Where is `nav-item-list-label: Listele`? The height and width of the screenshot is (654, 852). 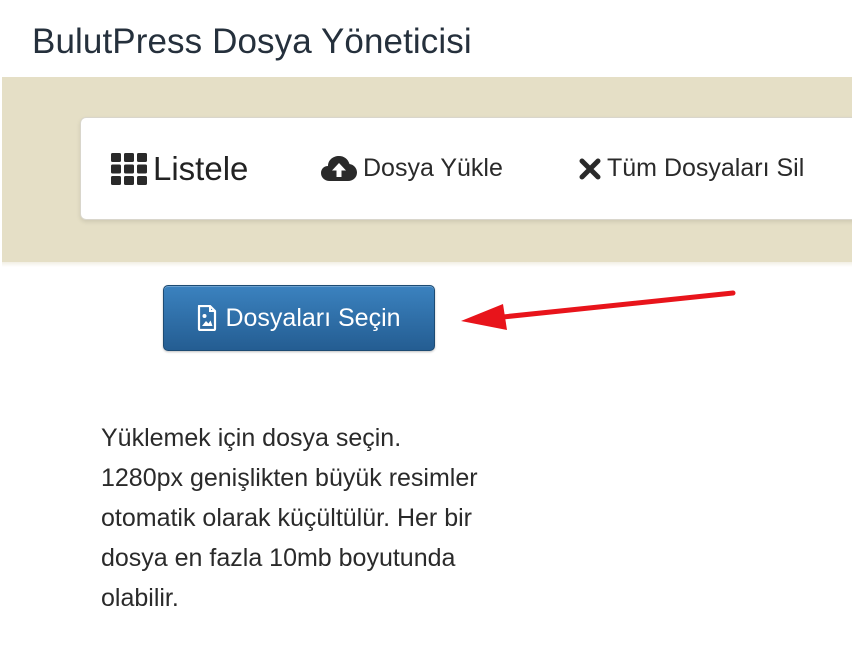 nav-item-list-label: Listele is located at coordinates (201, 168).